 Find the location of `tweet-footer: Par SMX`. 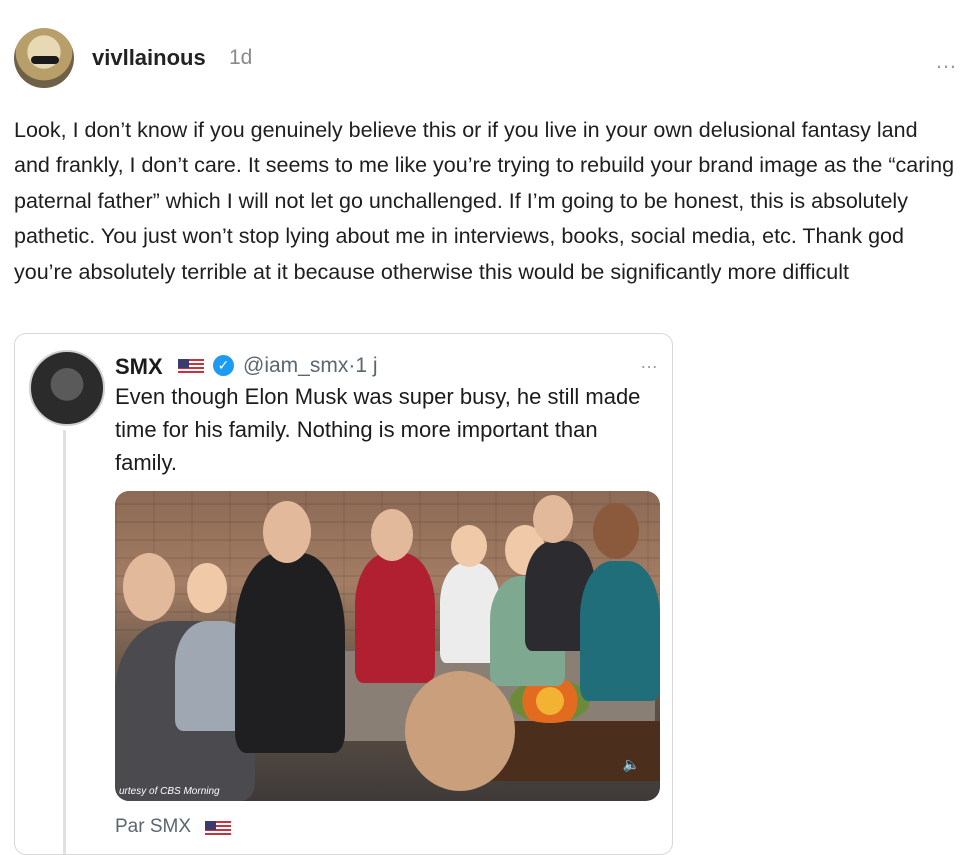

tweet-footer: Par SMX is located at coordinates (153, 826).